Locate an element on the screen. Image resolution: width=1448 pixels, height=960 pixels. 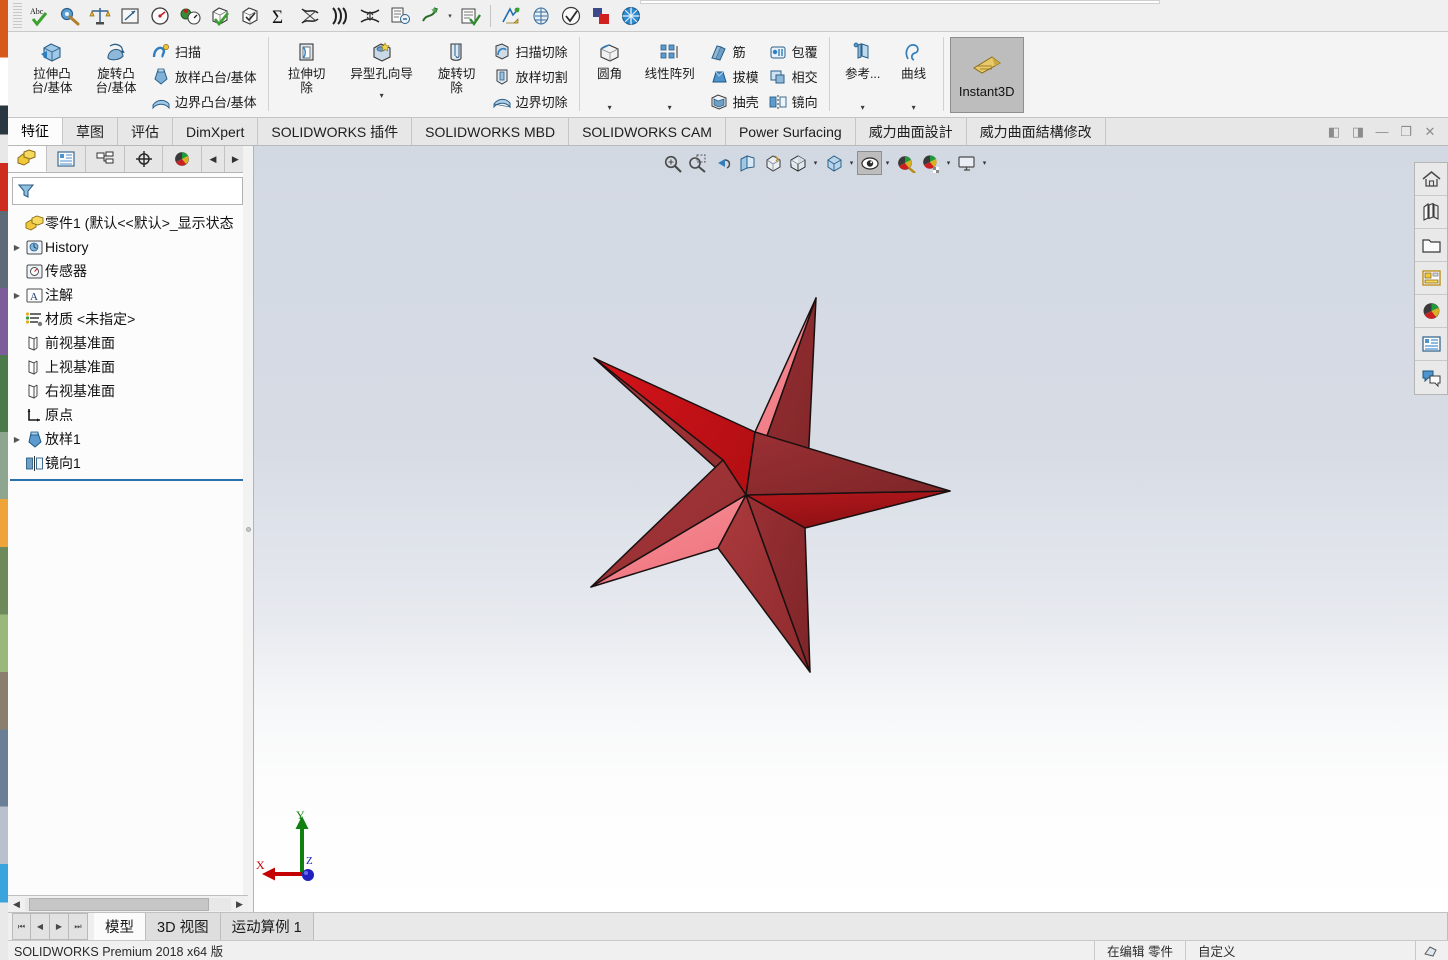
sensor-icon is located at coordinates (160, 16).